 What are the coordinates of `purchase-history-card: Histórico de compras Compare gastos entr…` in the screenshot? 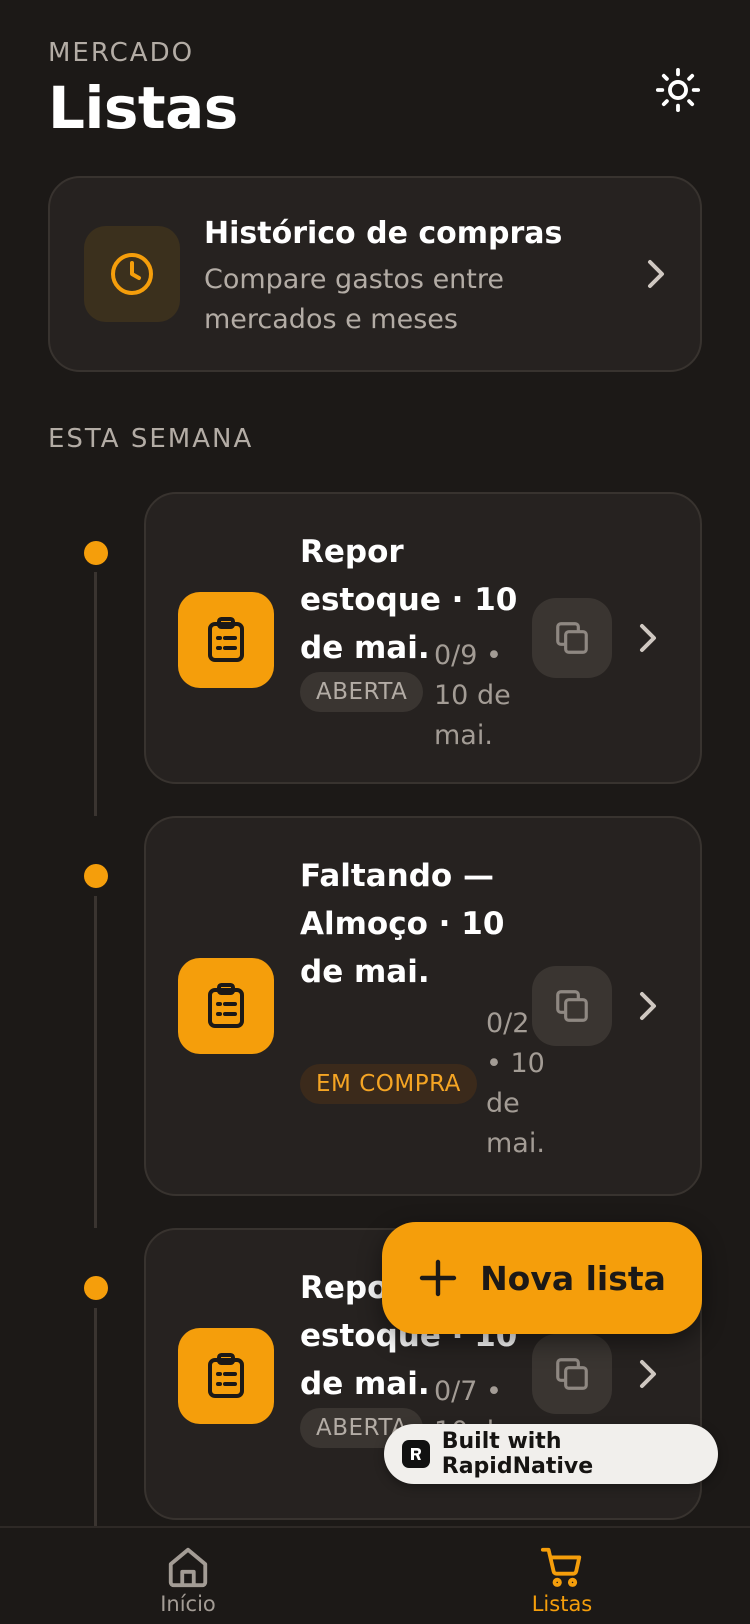 It's located at (375, 274).